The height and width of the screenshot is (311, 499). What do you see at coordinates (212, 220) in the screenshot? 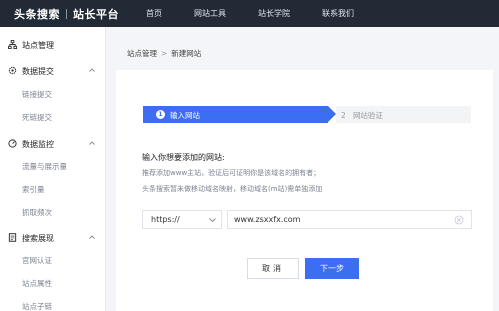
I see `chevron-down-icon` at bounding box center [212, 220].